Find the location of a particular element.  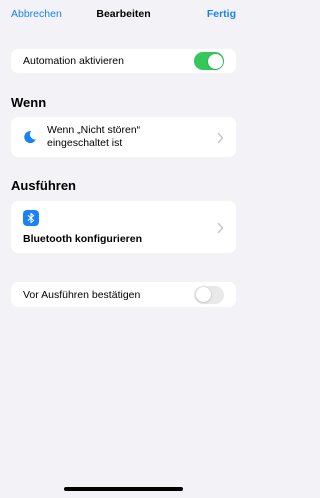

trigger-row: Wenn „Nicht stören“ eingeschaltet ist is located at coordinates (123, 137).